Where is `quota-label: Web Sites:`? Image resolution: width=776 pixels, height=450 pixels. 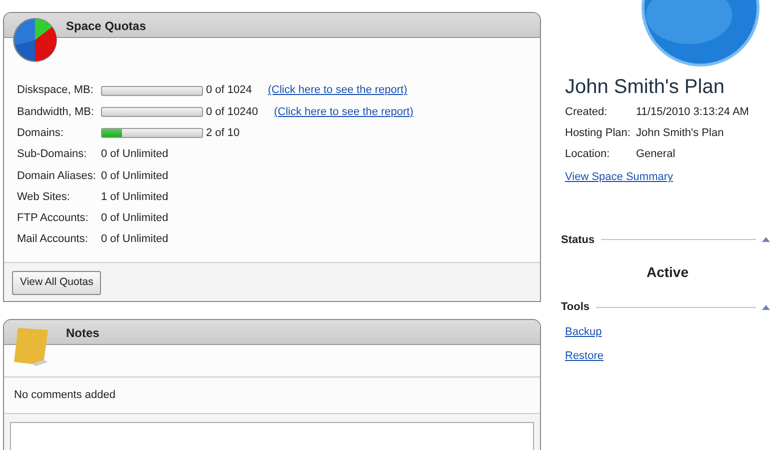
quota-label: Web Sites: is located at coordinates (44, 197).